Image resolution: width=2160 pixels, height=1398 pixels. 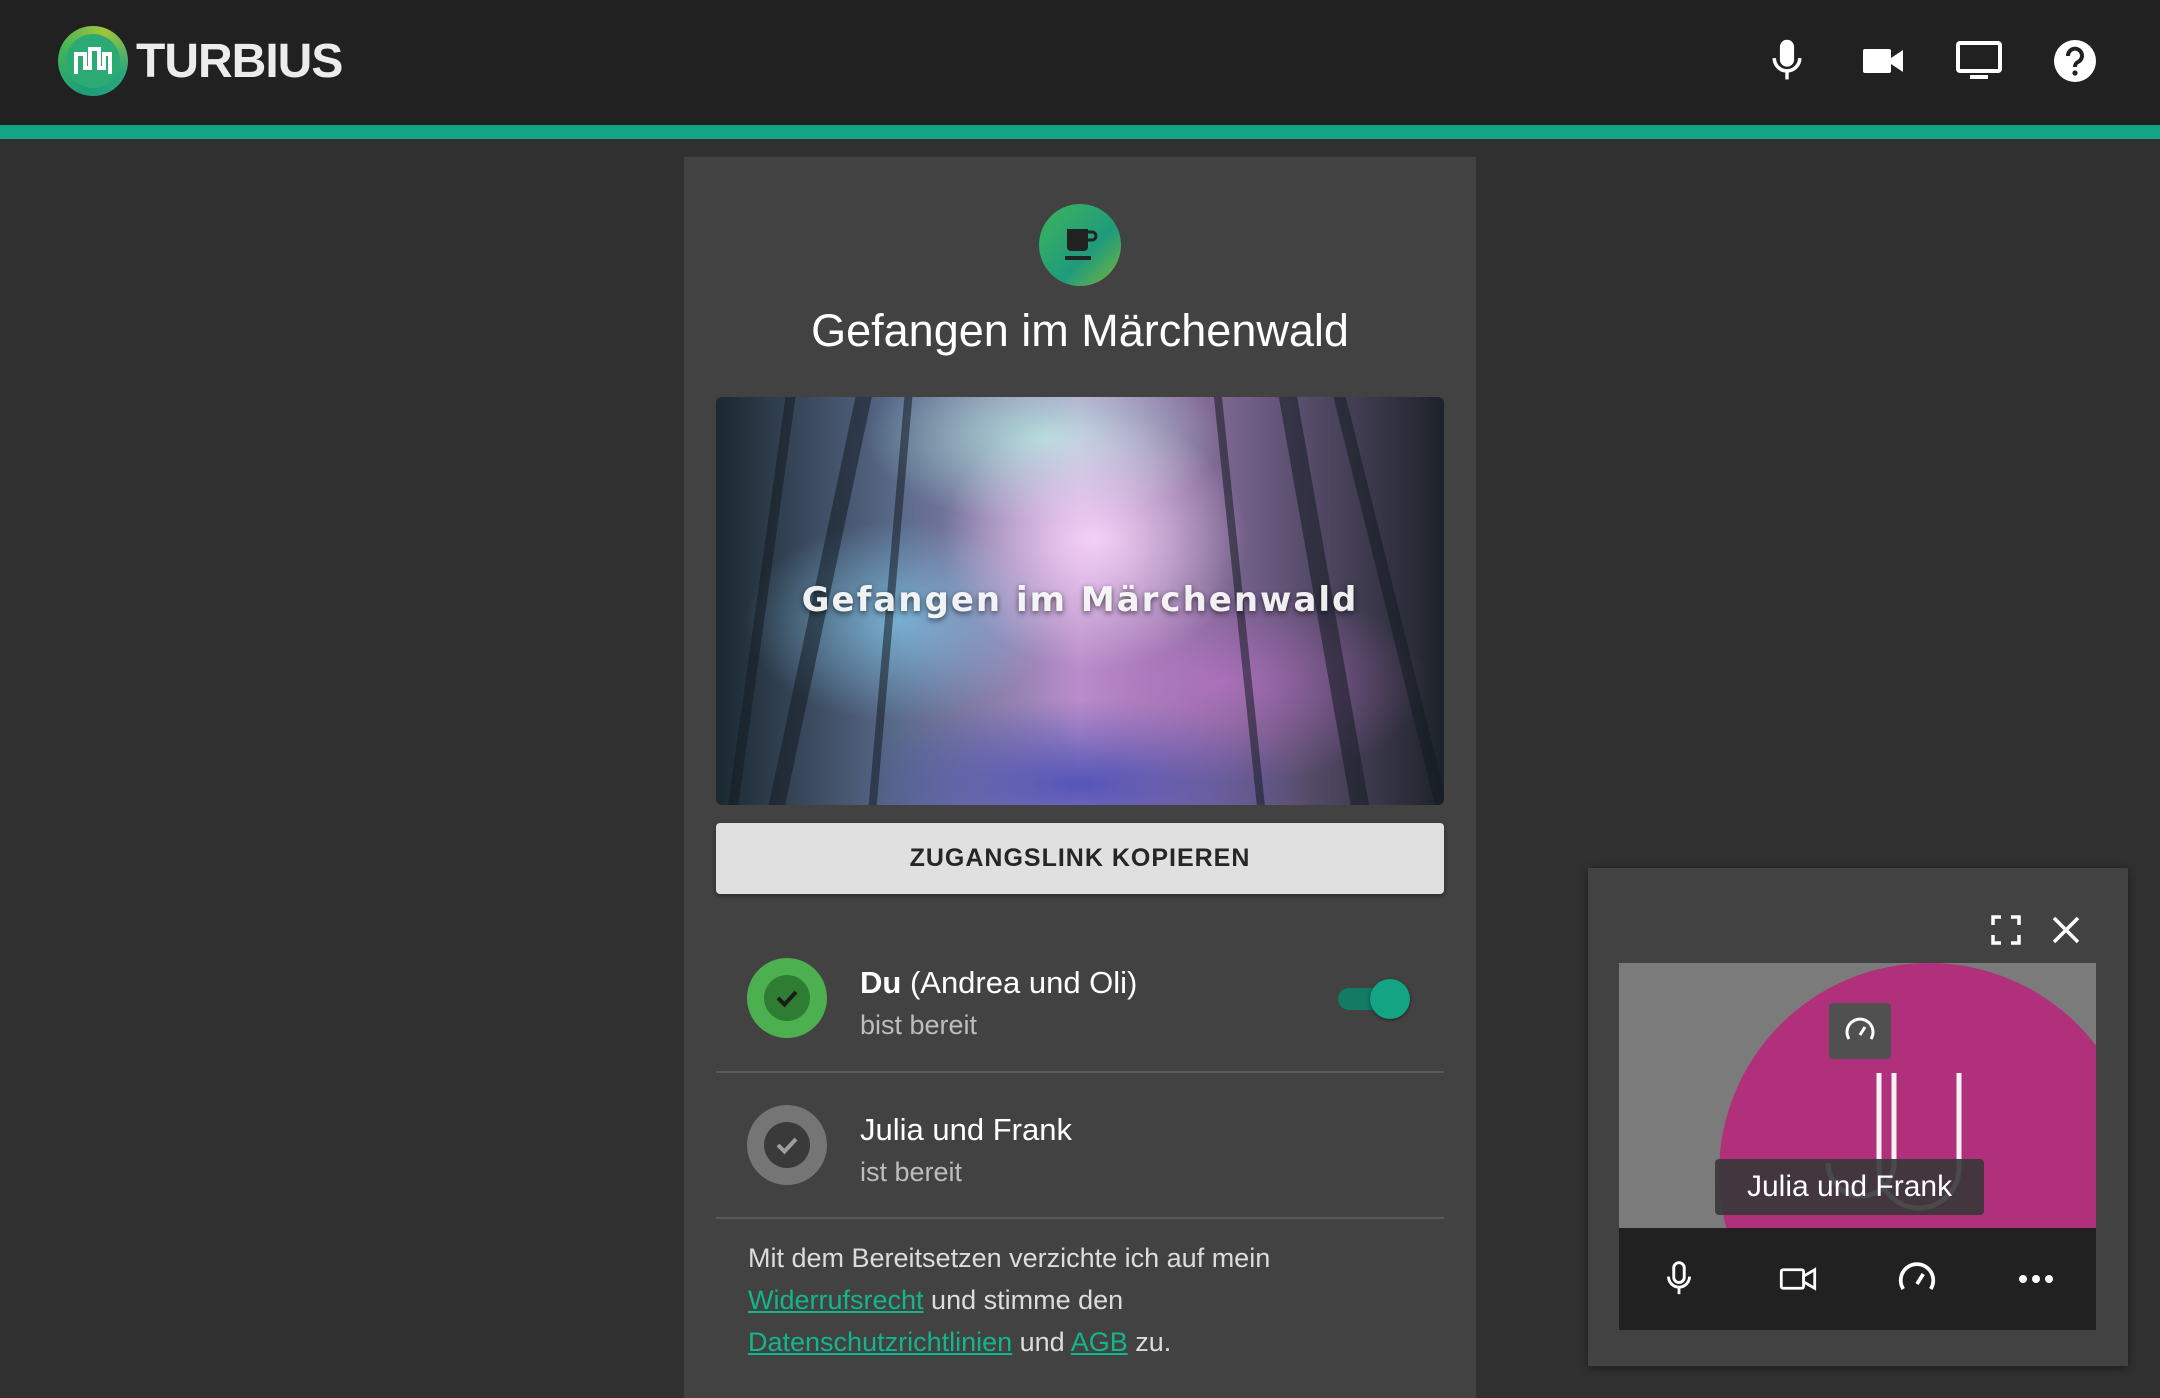 I want to click on connection-quality-button, so click(x=1917, y=1279).